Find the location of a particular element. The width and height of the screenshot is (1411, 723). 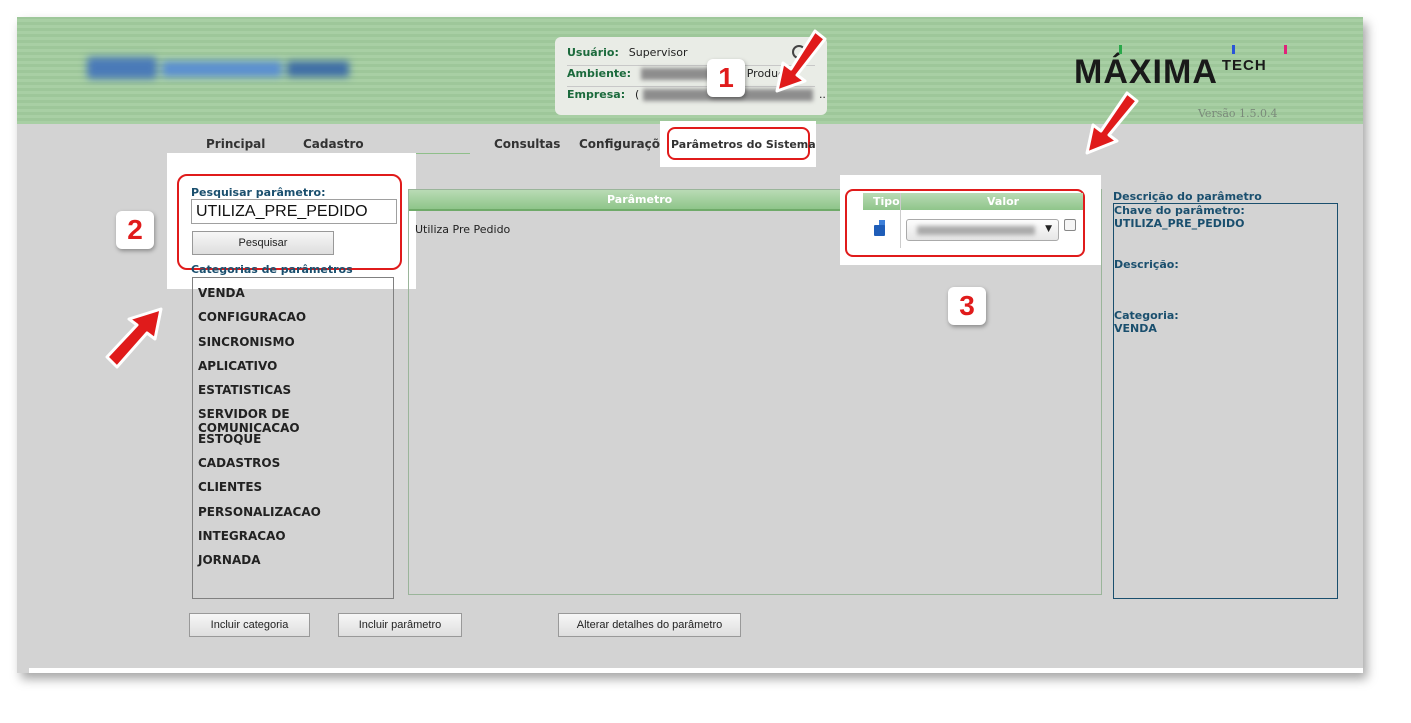

search-input is located at coordinates (294, 211).